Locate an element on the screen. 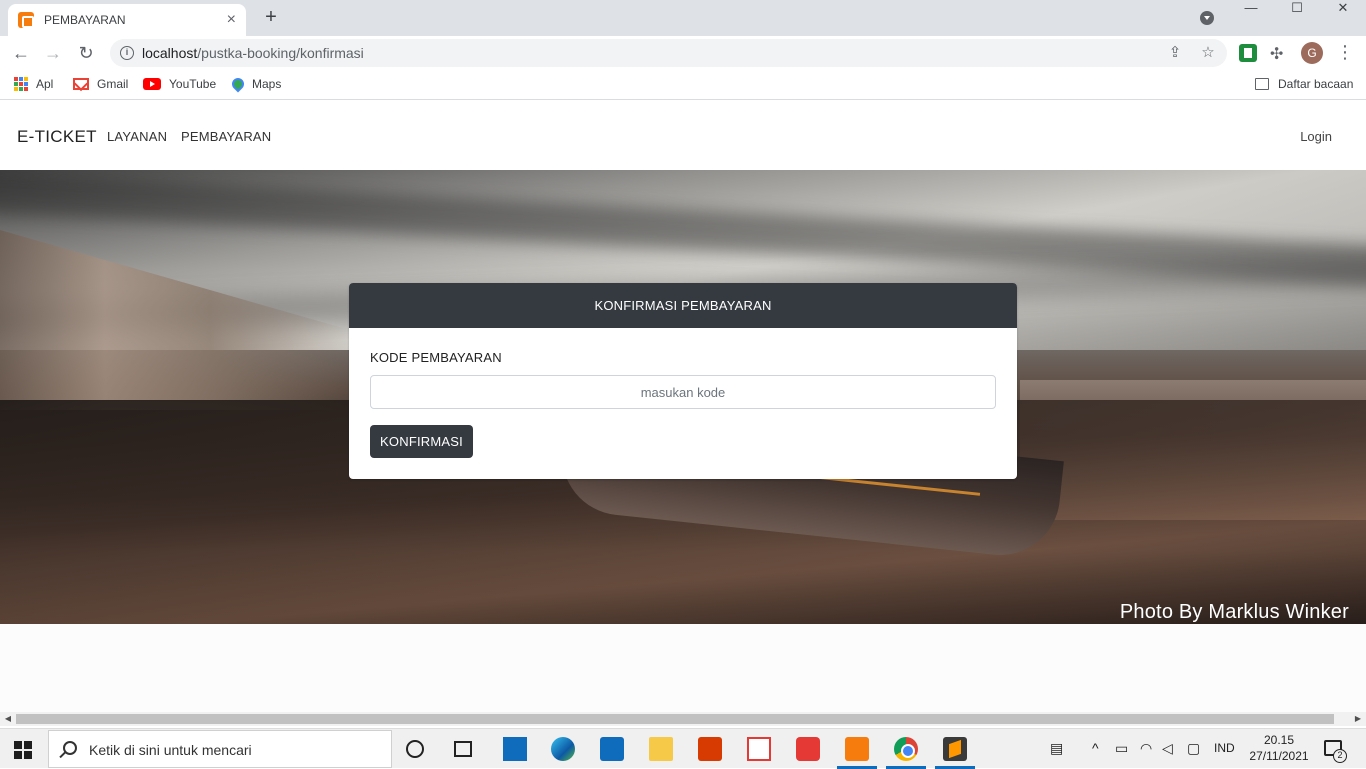 The image size is (1366, 769). clock-time: 20.15 is located at coordinates (1279, 740).